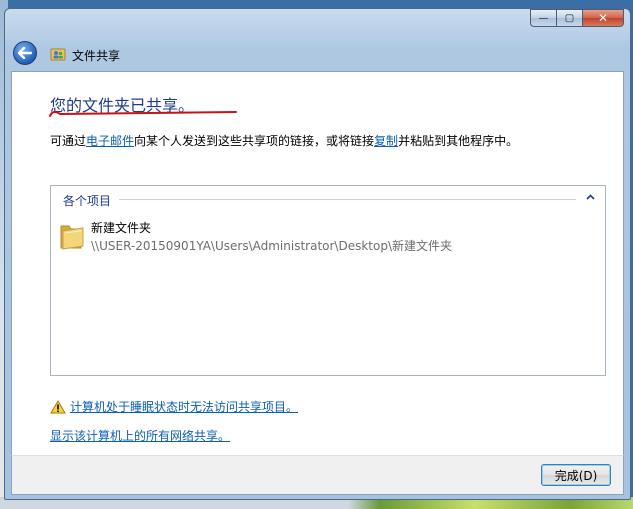 This screenshot has width=633, height=509. Describe the element at coordinates (184, 406) in the screenshot. I see `sleep-warning-link: 计算机处于睡眠状态时无法访问共享项目。` at that location.